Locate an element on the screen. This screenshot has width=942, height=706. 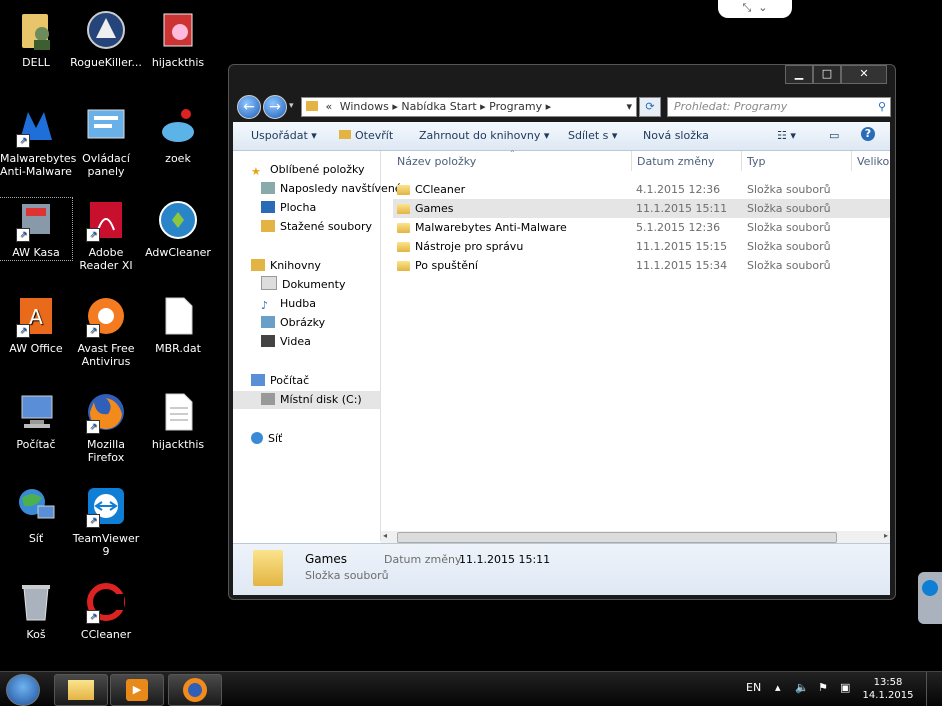
new-folder-button: Nová složka is located at coordinates (676, 135).